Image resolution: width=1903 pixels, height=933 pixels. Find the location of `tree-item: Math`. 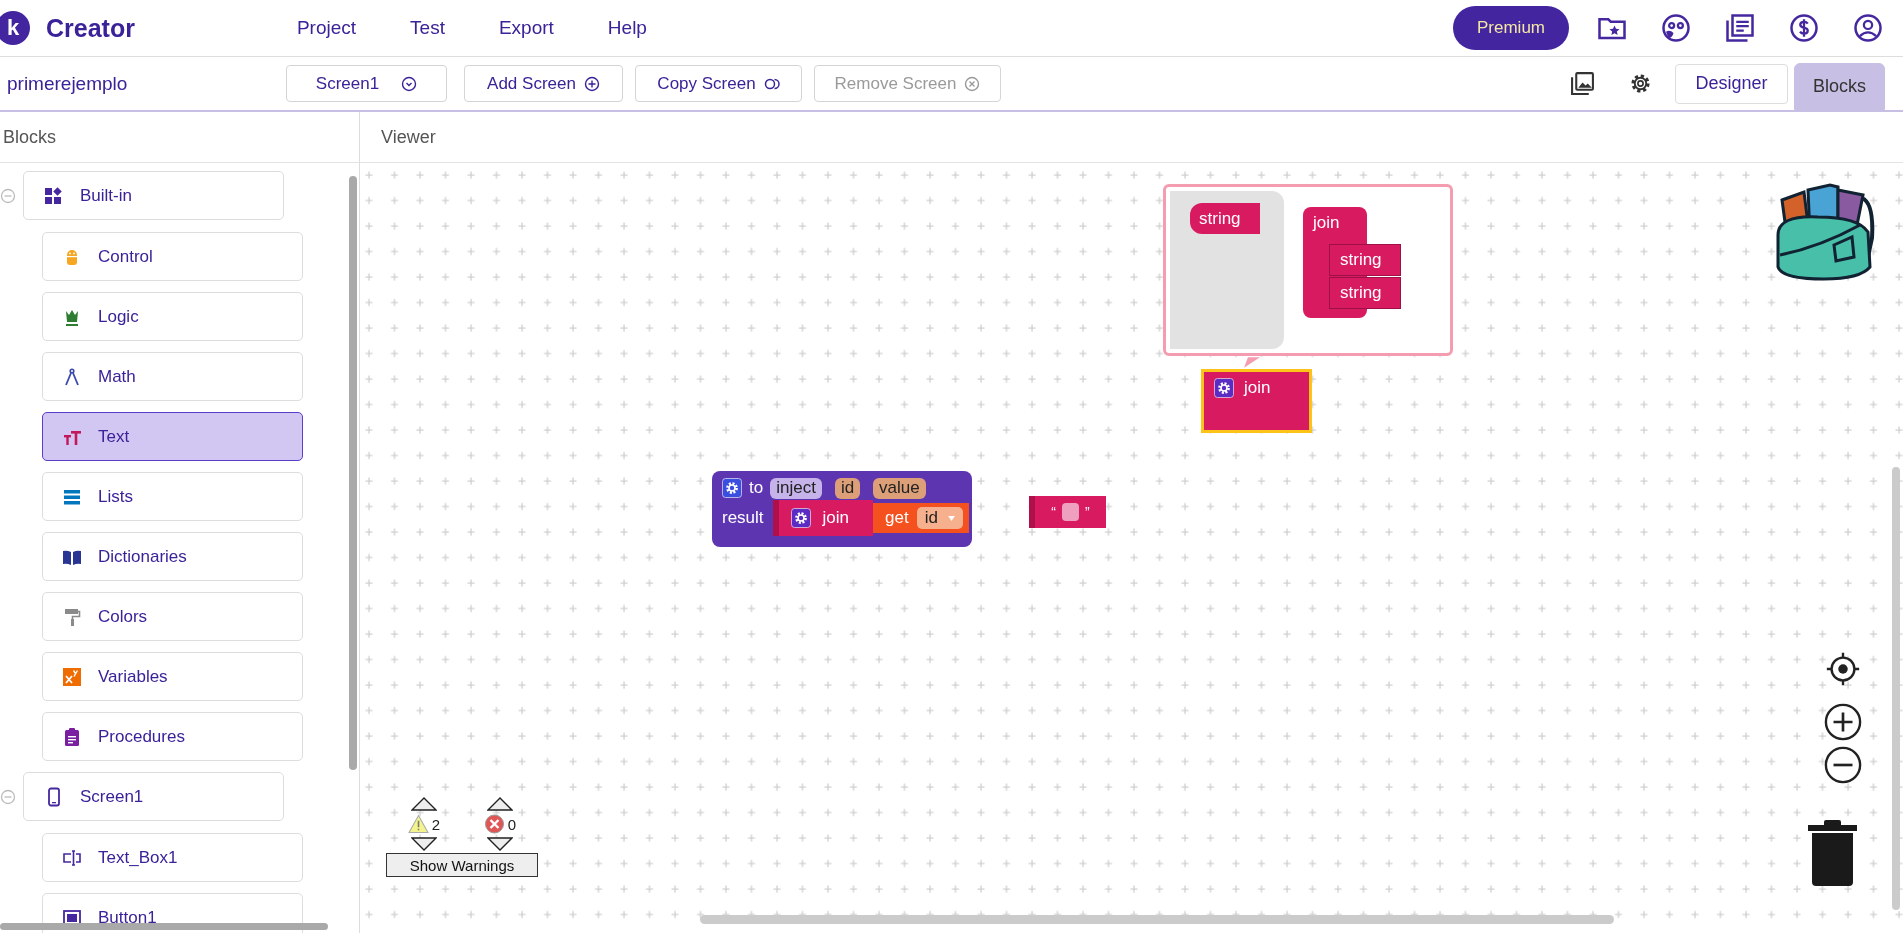

tree-item: Math is located at coordinates (172, 376).